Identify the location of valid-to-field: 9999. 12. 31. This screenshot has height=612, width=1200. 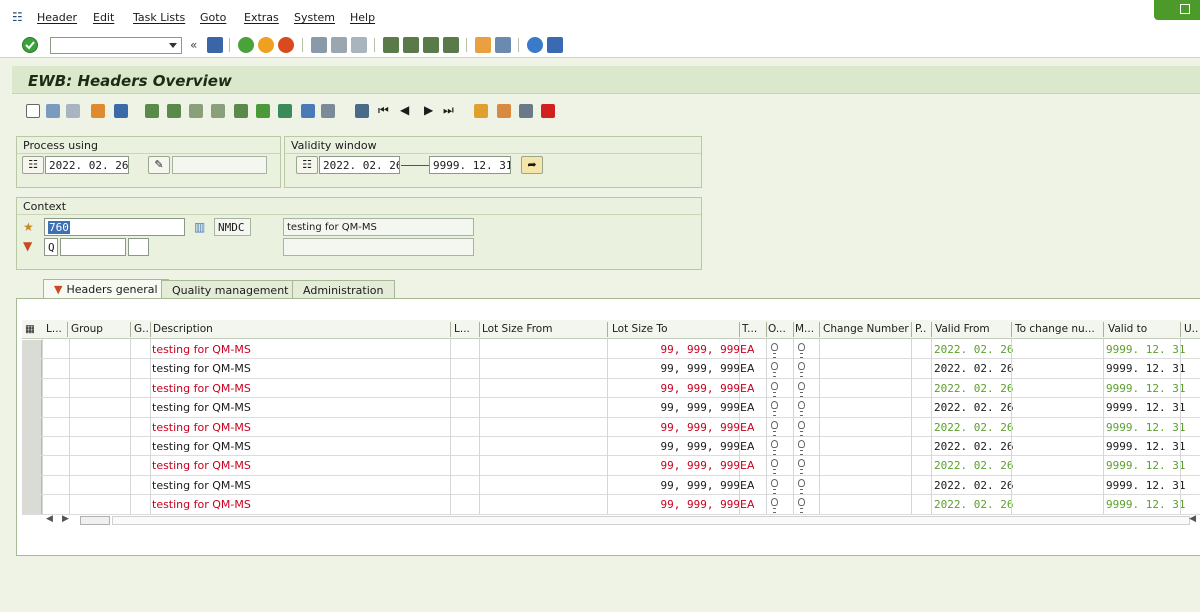
(470, 165).